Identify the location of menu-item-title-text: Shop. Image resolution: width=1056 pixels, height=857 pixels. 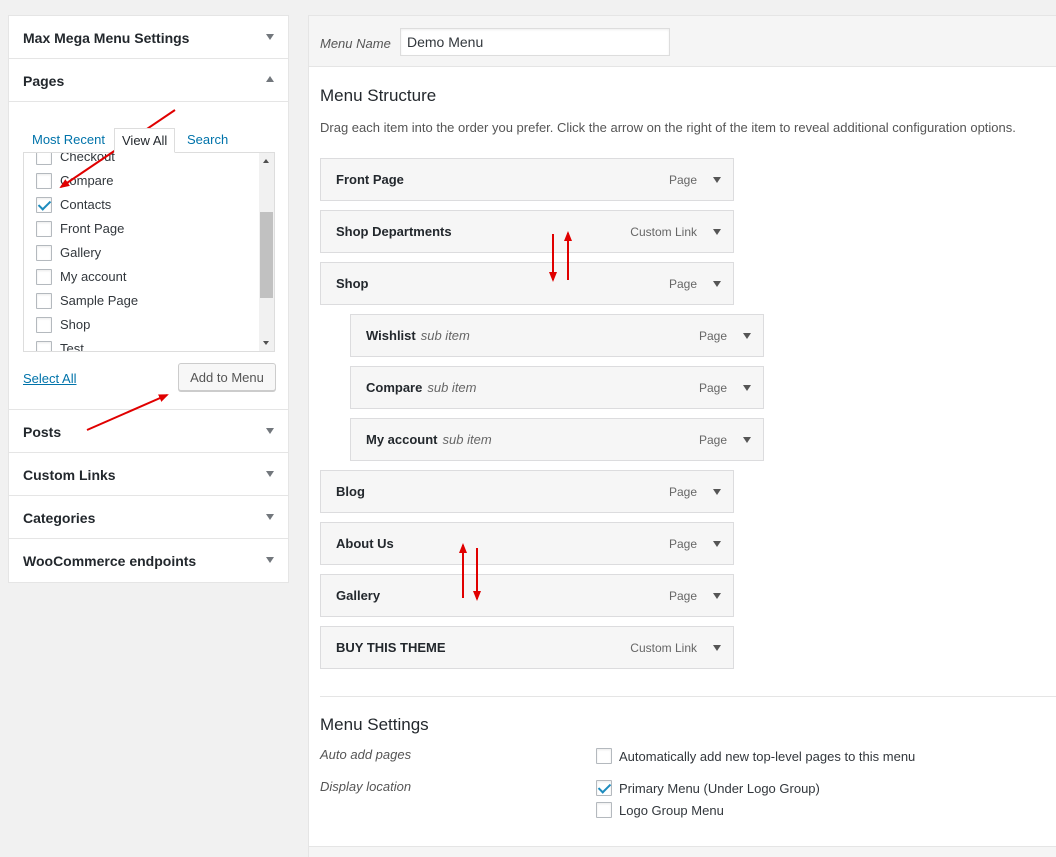
(352, 283).